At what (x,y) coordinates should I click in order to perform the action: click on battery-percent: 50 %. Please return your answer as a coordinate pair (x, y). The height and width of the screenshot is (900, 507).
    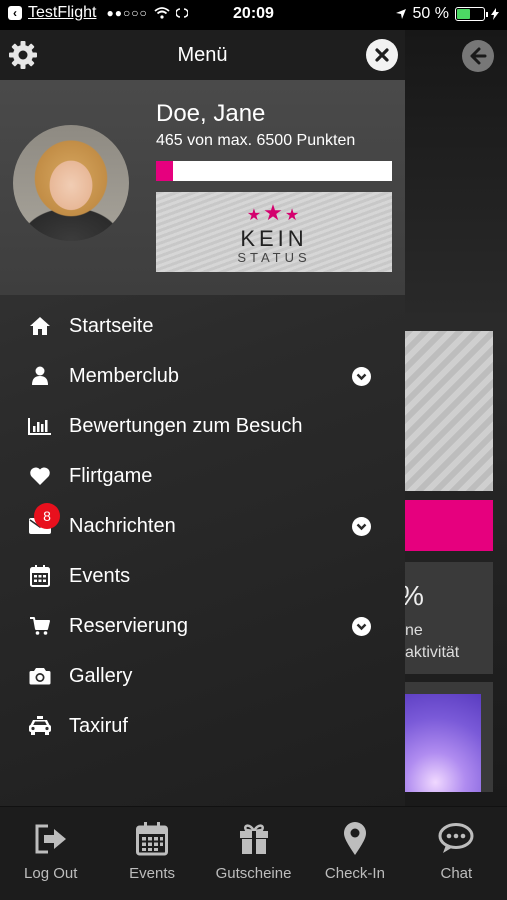
    Looking at the image, I should click on (430, 13).